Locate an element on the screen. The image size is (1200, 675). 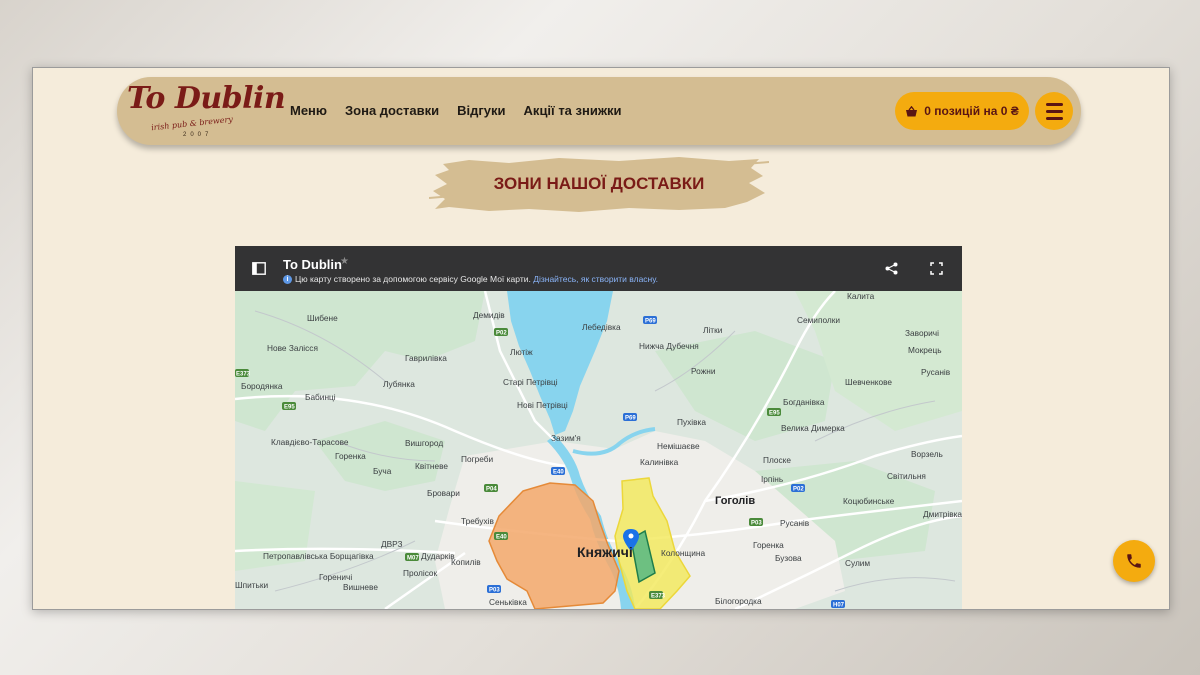
hamburger-menu-button is located at coordinates (1054, 111).